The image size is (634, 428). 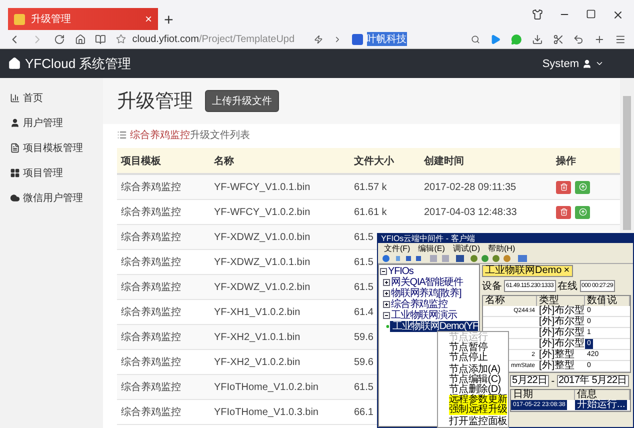 I want to click on book-icon, so click(x=100, y=39).